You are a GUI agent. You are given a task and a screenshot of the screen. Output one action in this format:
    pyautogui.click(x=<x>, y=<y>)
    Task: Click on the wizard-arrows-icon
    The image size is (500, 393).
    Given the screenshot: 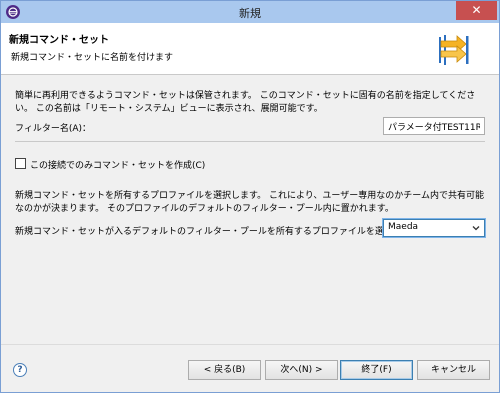 What is the action you would take?
    pyautogui.click(x=453, y=50)
    